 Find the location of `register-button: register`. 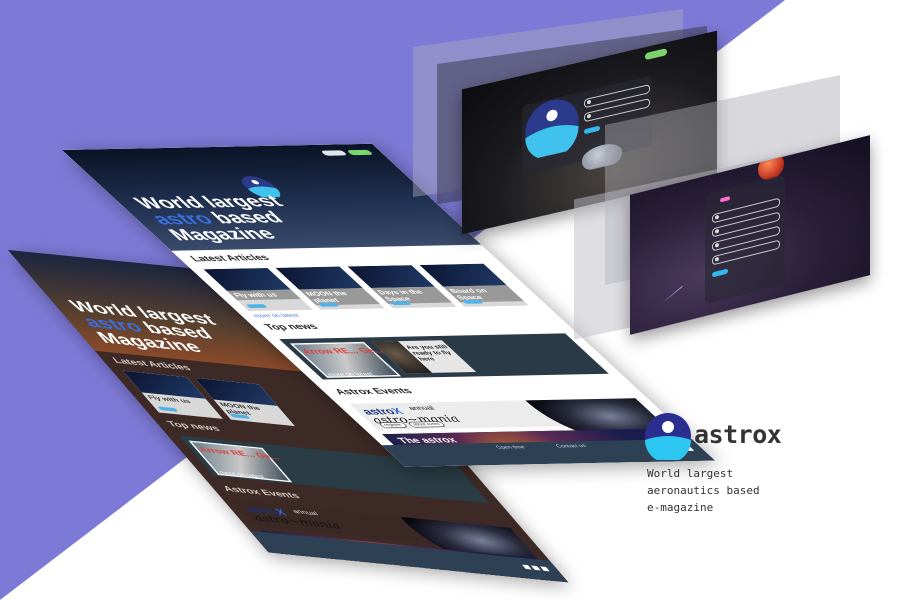

register-button: register is located at coordinates (393, 425).